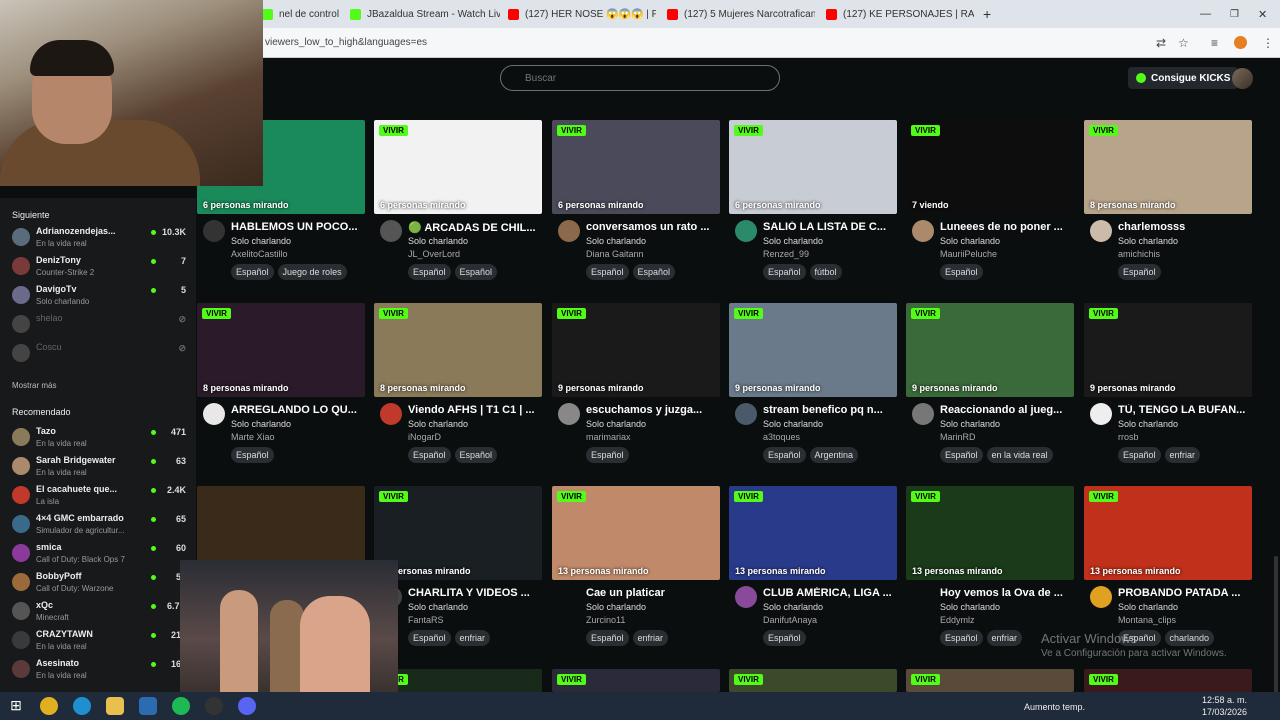  I want to click on streamer-name: iNogarD, so click(424, 437).